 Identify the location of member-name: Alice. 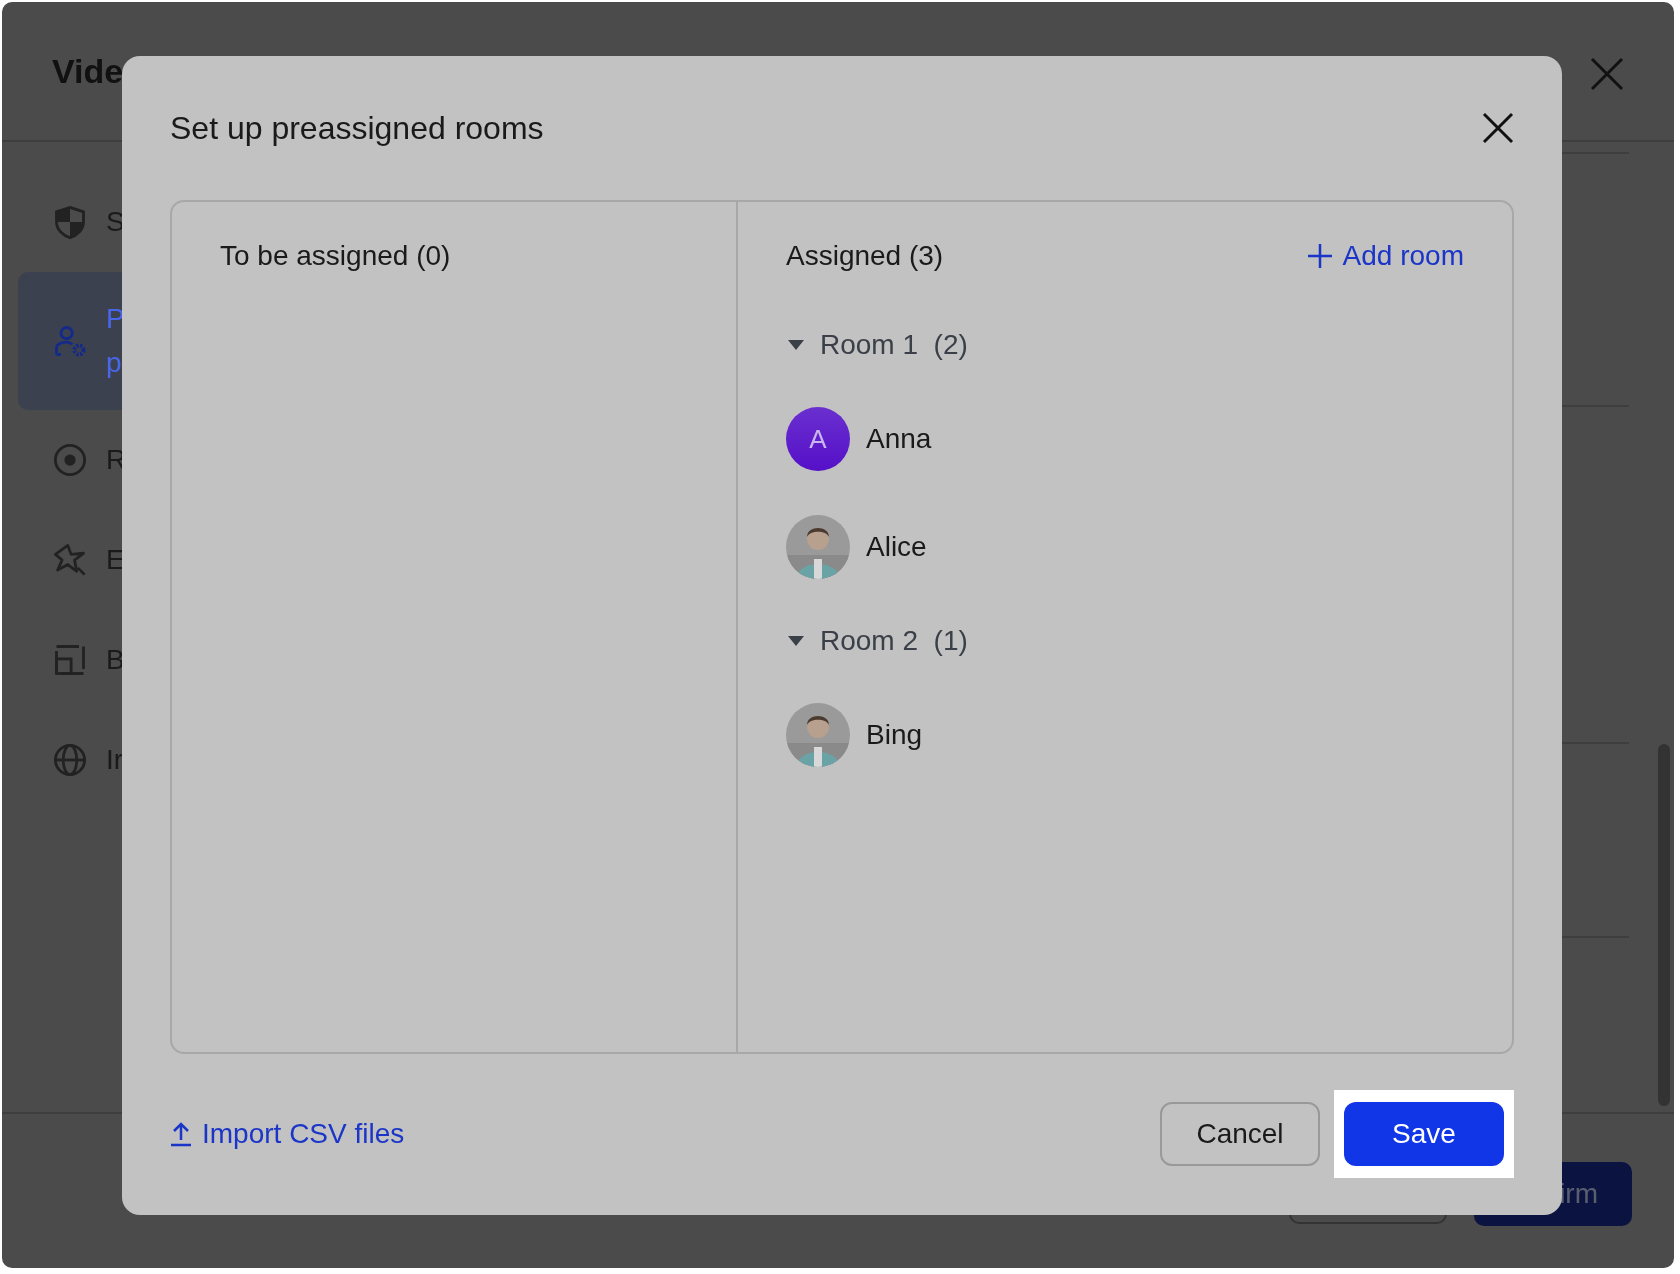
(896, 547).